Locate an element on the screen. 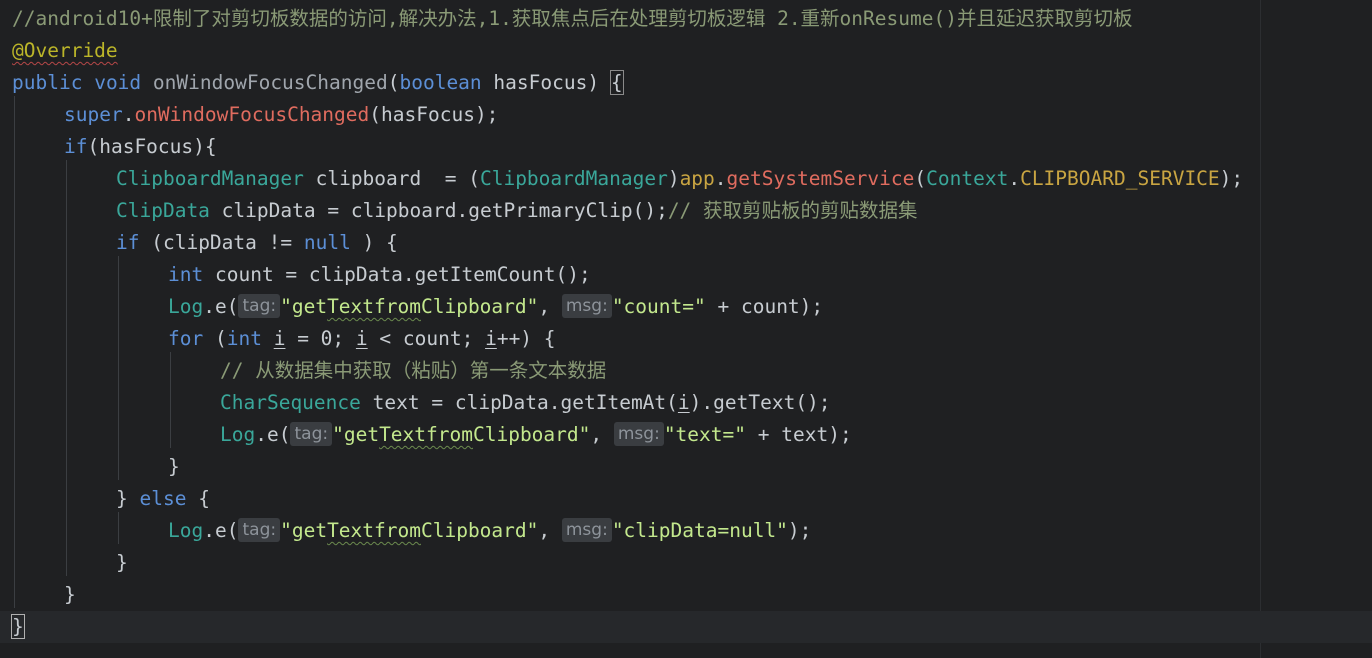 The height and width of the screenshot is (658, 1372). code-line-18: } is located at coordinates (686, 563).